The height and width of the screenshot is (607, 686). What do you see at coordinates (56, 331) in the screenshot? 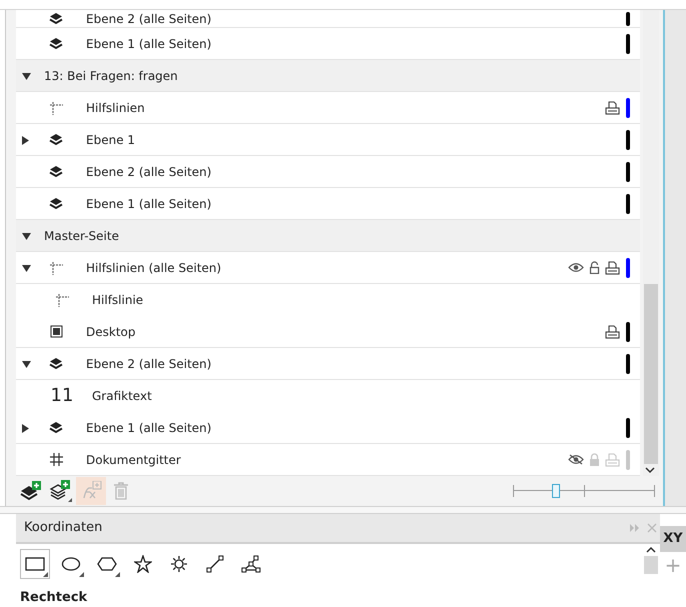
I see `desktop-icon` at bounding box center [56, 331].